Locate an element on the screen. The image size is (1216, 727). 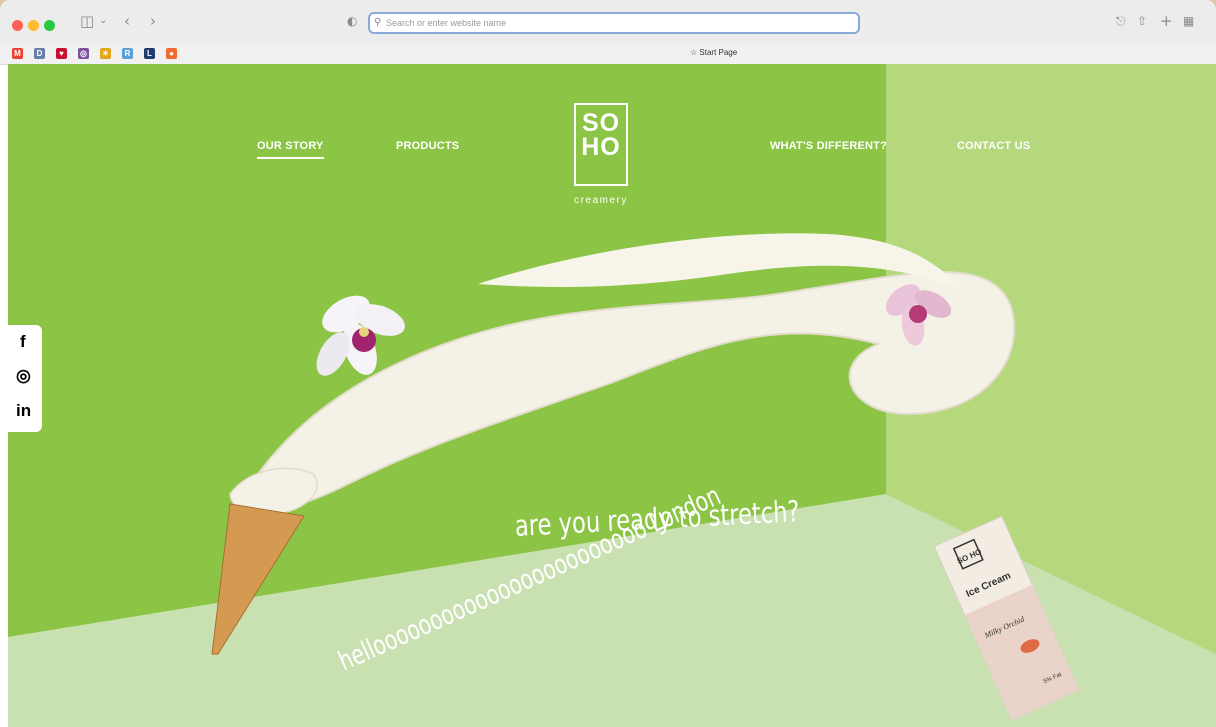
address-input is located at coordinates (616, 23).